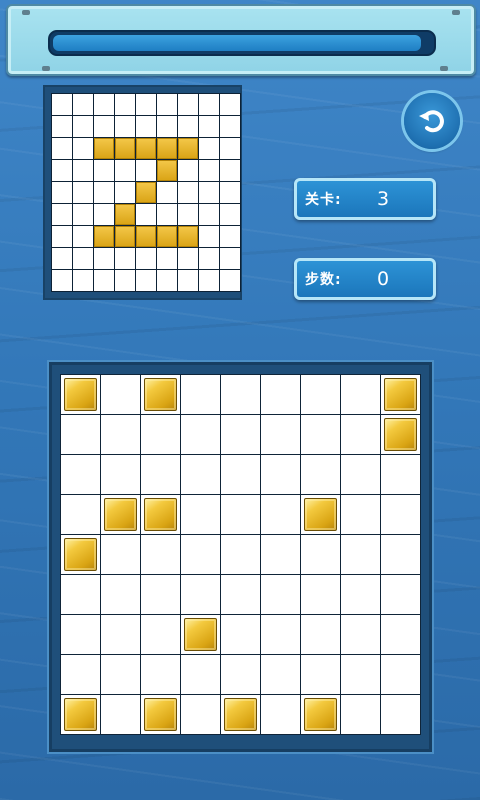  I want to click on refresh-icon, so click(431, 121).